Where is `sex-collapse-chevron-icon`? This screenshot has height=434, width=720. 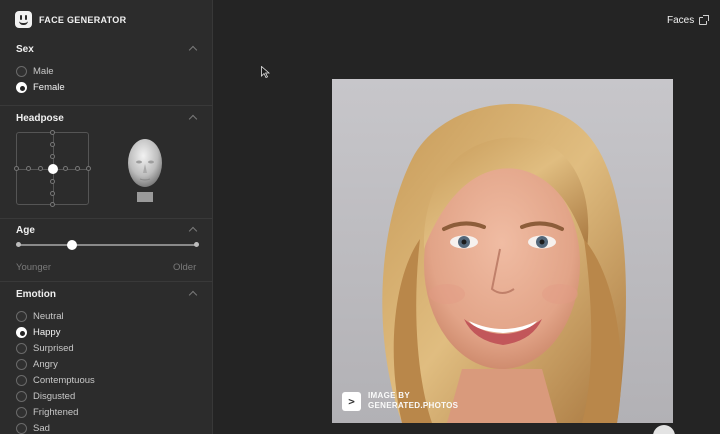 sex-collapse-chevron-icon is located at coordinates (193, 50).